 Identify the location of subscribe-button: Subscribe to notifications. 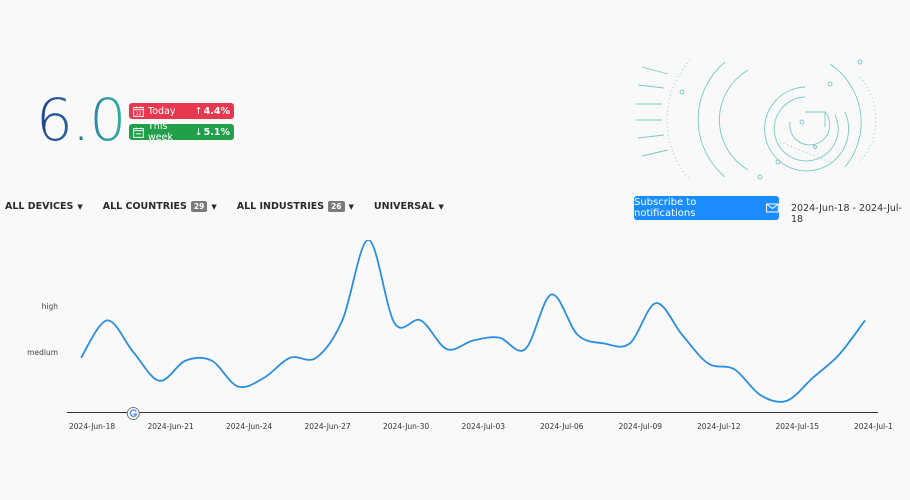
(706, 208).